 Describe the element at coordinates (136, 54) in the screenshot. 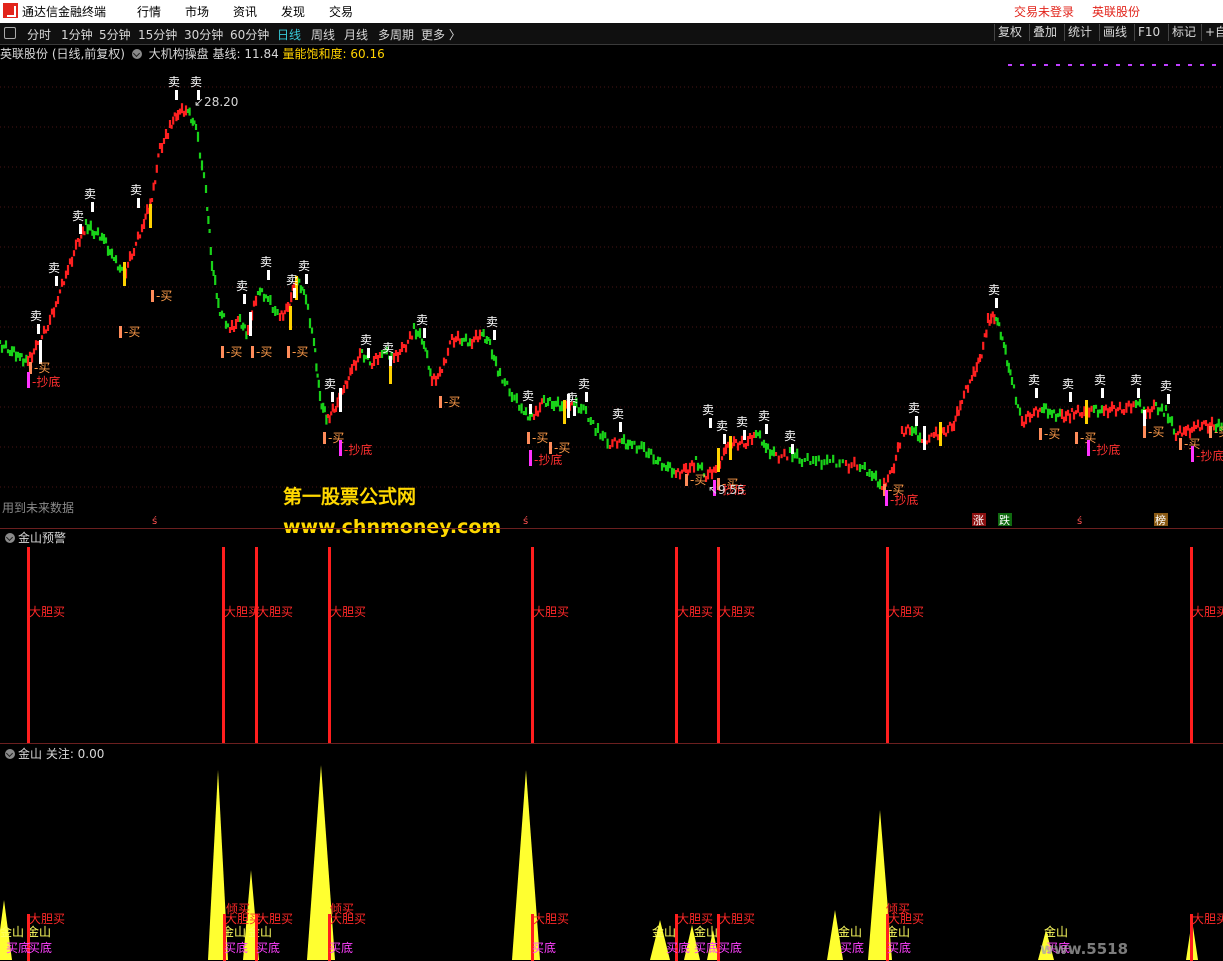

I see `indicator-dropdown-icon` at that location.